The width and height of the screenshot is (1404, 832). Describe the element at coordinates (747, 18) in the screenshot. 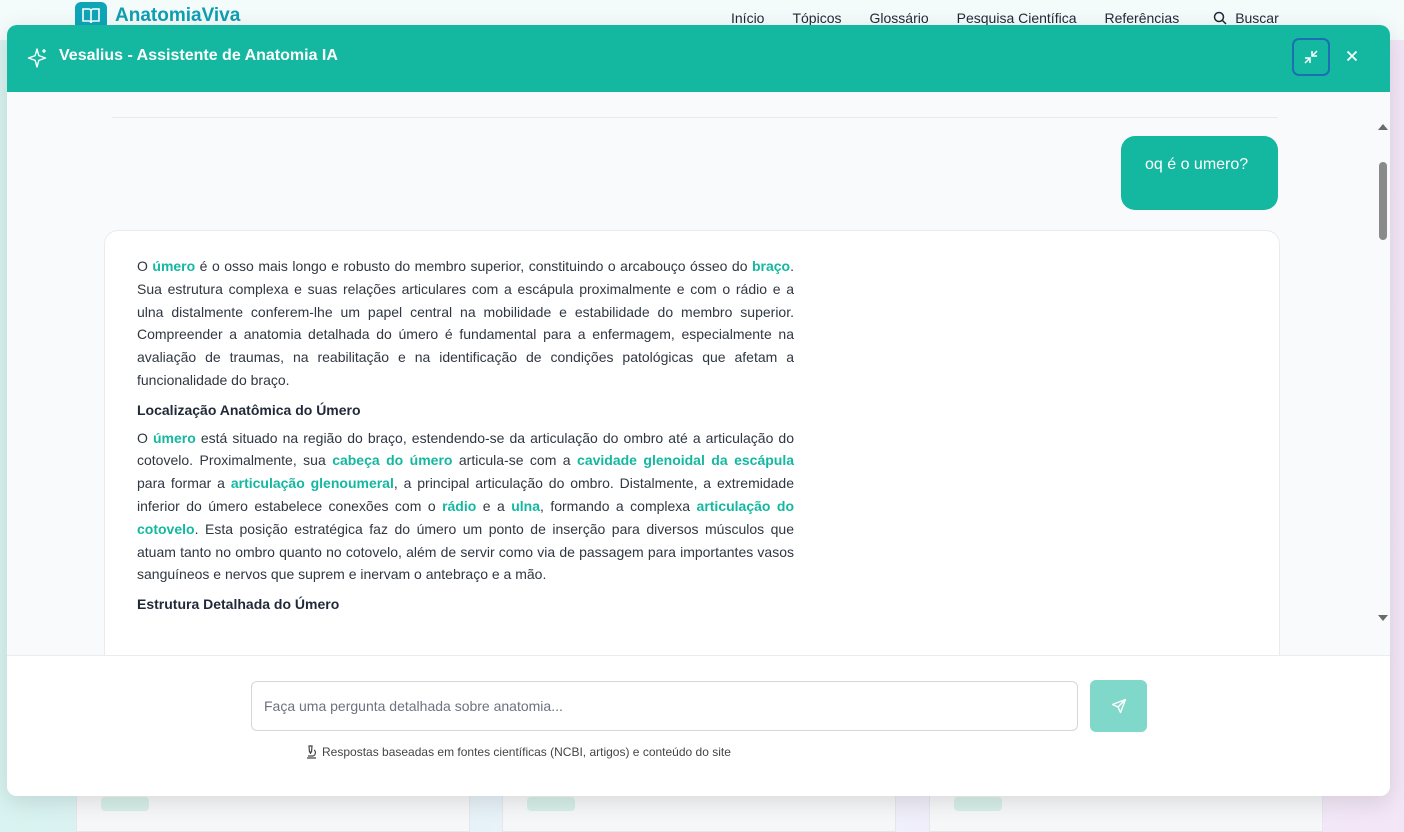

I see `nav-link-inicio: Início` at that location.